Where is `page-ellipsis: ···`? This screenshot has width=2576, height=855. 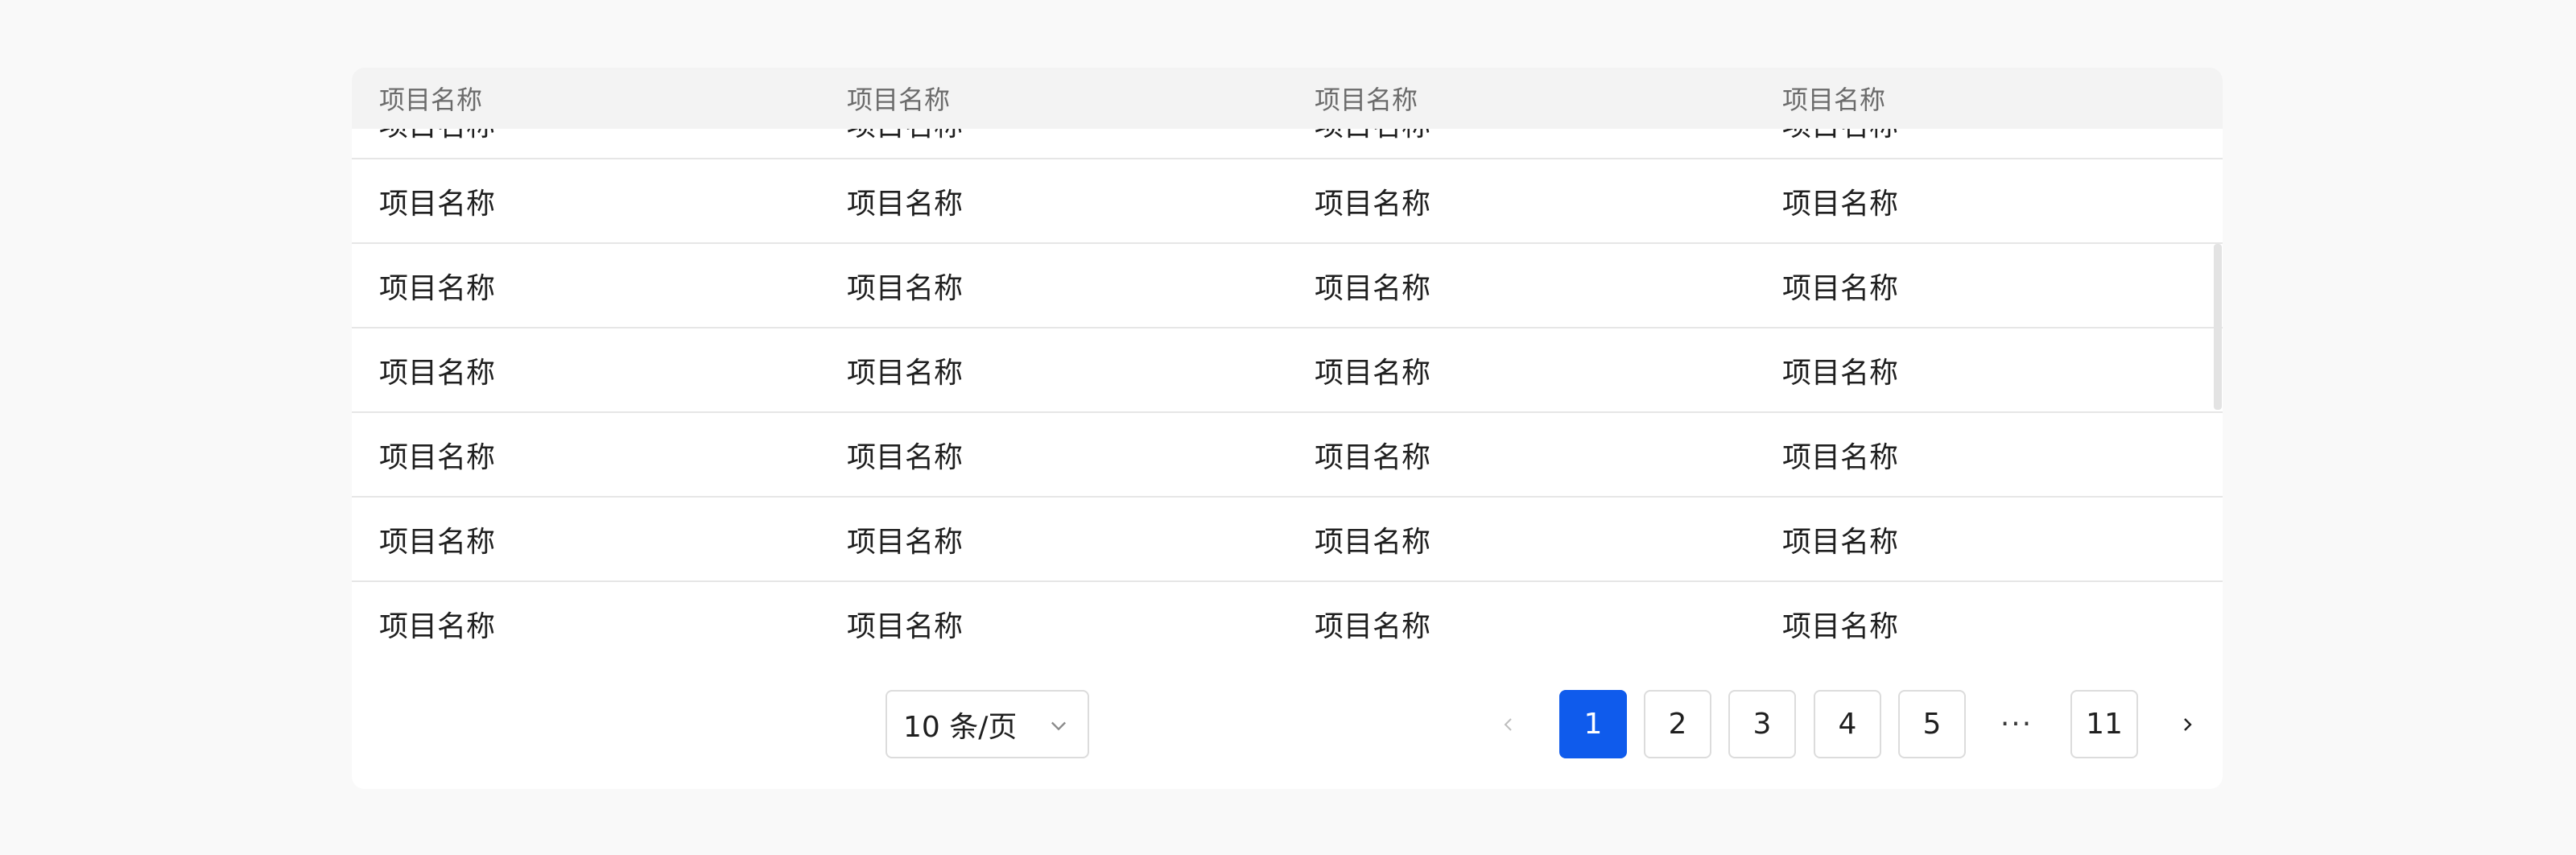 page-ellipsis: ··· is located at coordinates (2016, 724).